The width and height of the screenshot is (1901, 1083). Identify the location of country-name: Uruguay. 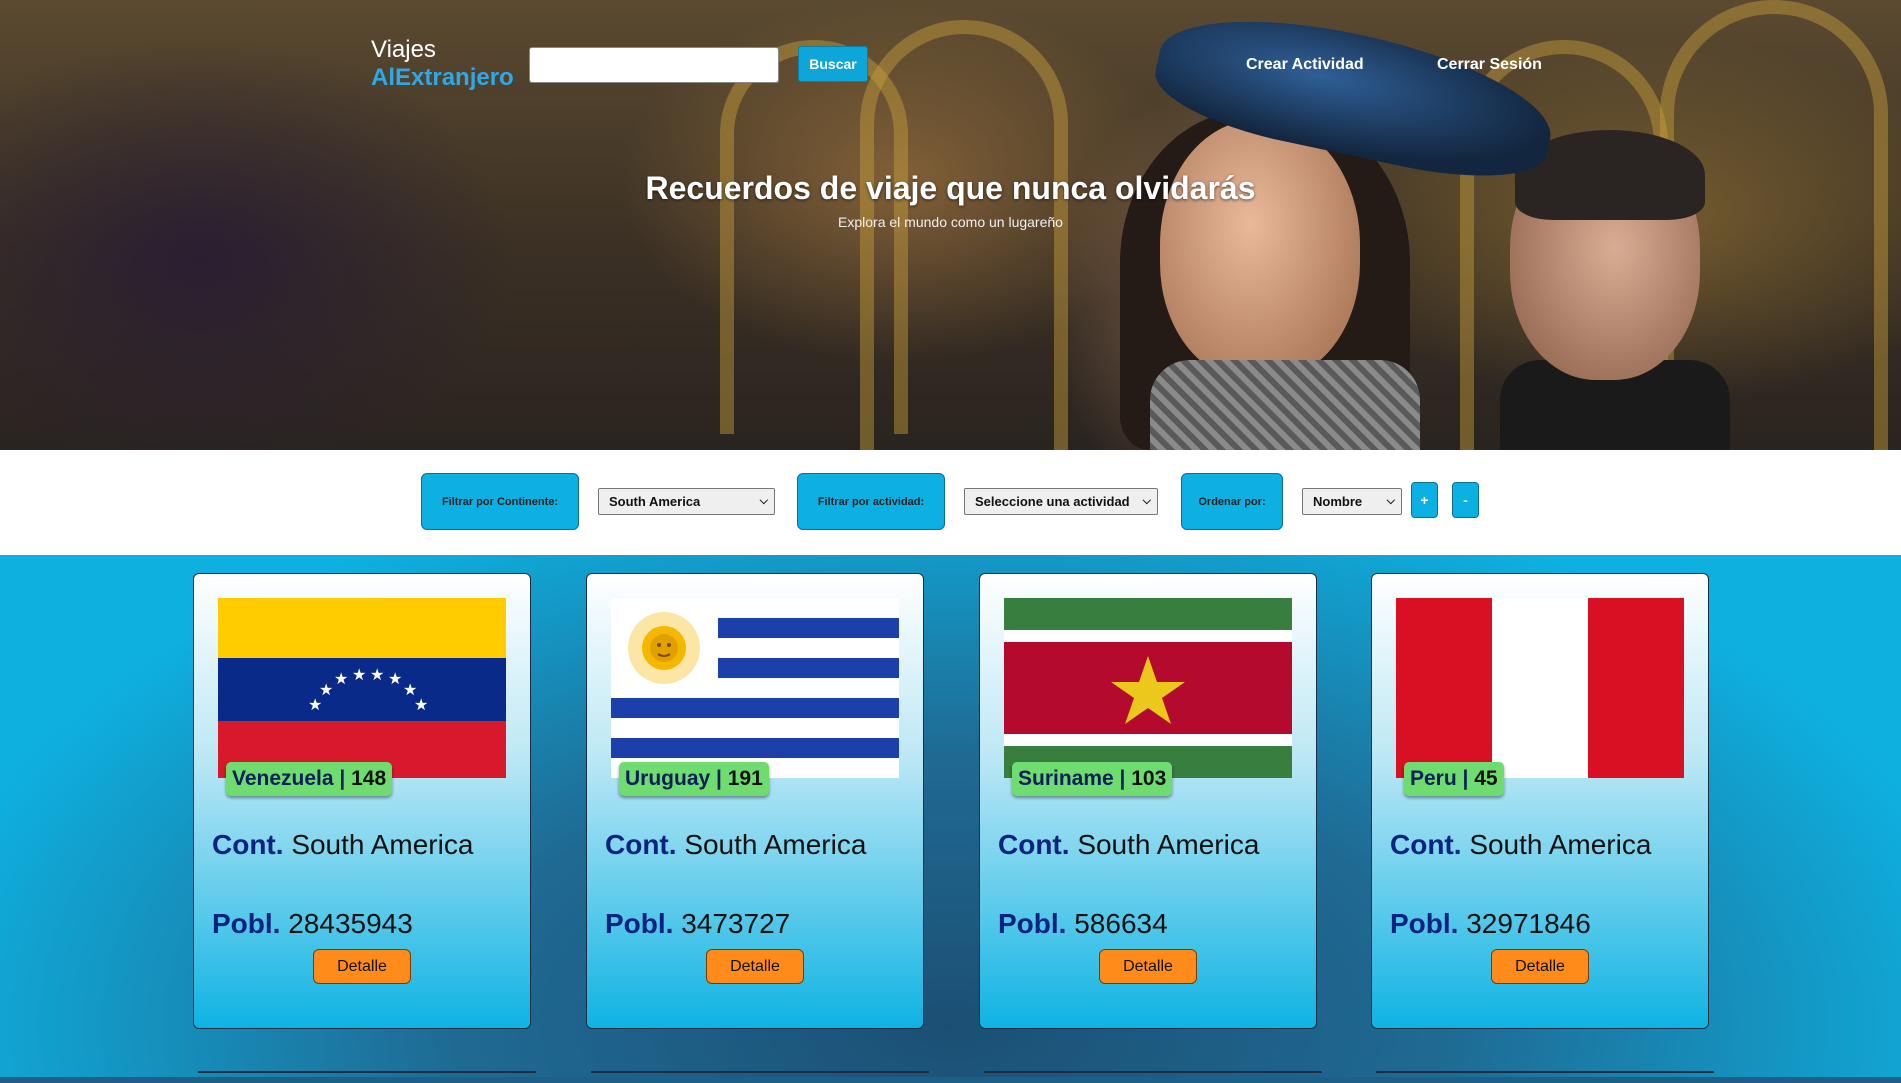
(668, 778).